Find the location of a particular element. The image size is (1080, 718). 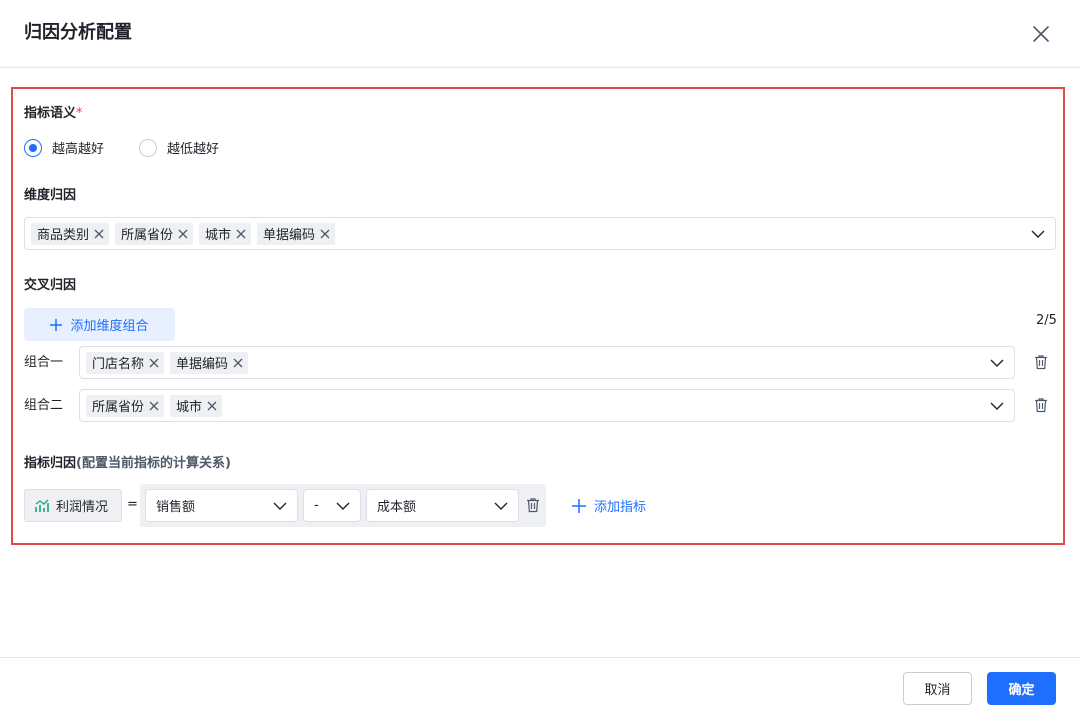

metric-attribution-label-text: 指标归因 is located at coordinates (50, 463).